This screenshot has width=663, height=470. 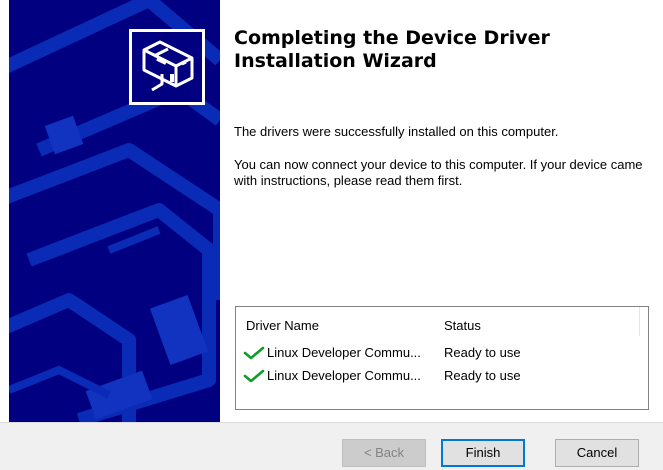 I want to click on column-header-driver-name: Driver Name, so click(x=282, y=325).